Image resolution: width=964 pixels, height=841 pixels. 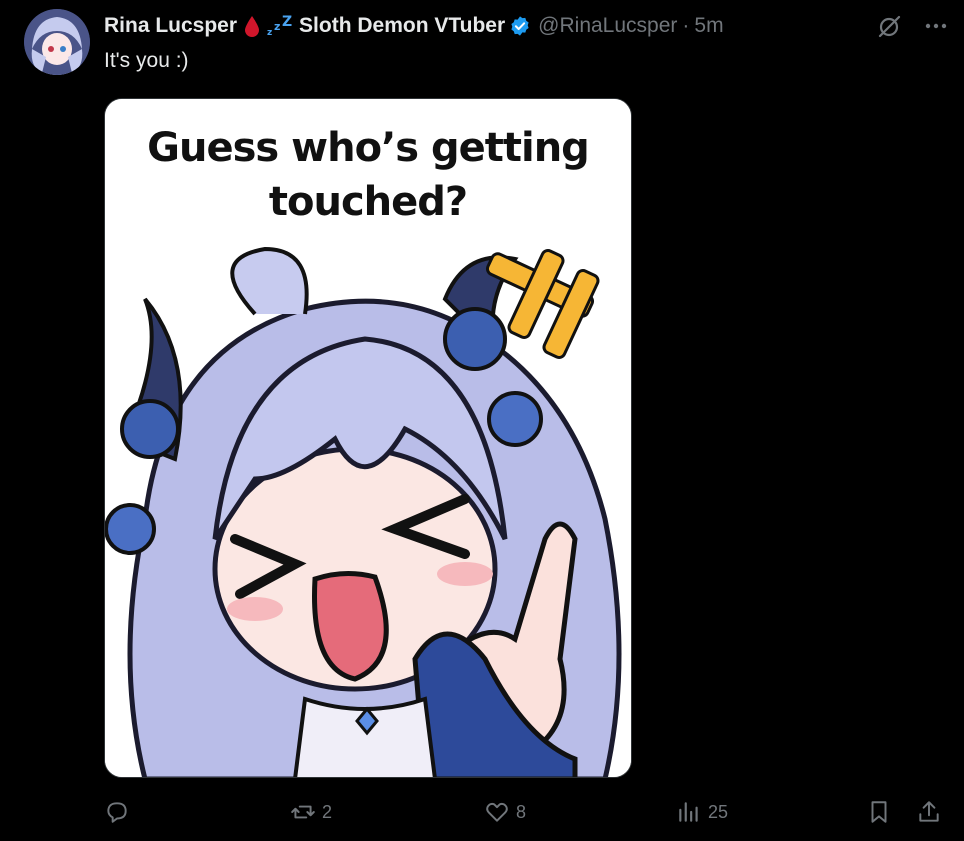 I want to click on timestamp: 5m, so click(x=708, y=26).